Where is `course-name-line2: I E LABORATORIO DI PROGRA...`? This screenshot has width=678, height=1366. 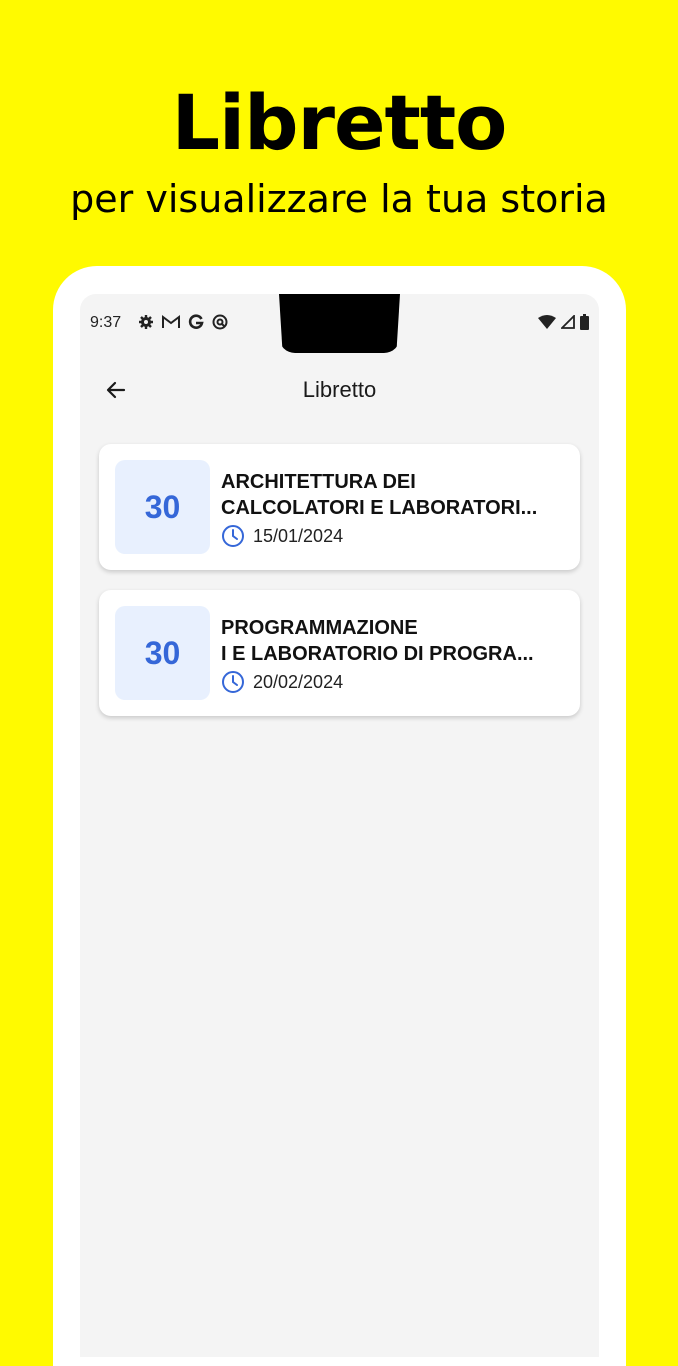 course-name-line2: I E LABORATORIO DI PROGRA... is located at coordinates (377, 654).